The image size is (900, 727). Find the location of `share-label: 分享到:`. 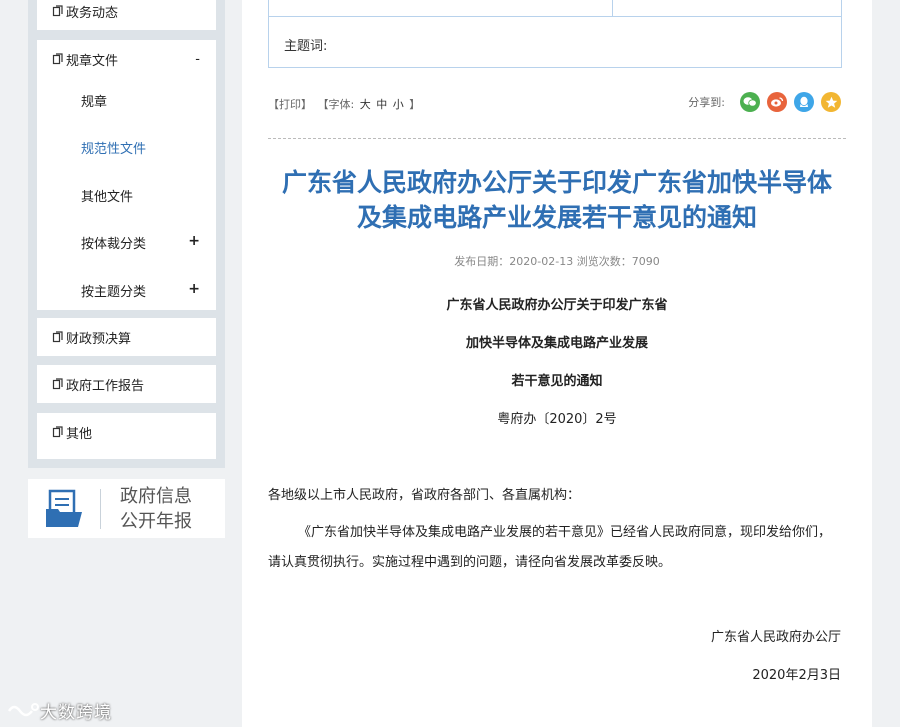

share-label: 分享到: is located at coordinates (706, 102).